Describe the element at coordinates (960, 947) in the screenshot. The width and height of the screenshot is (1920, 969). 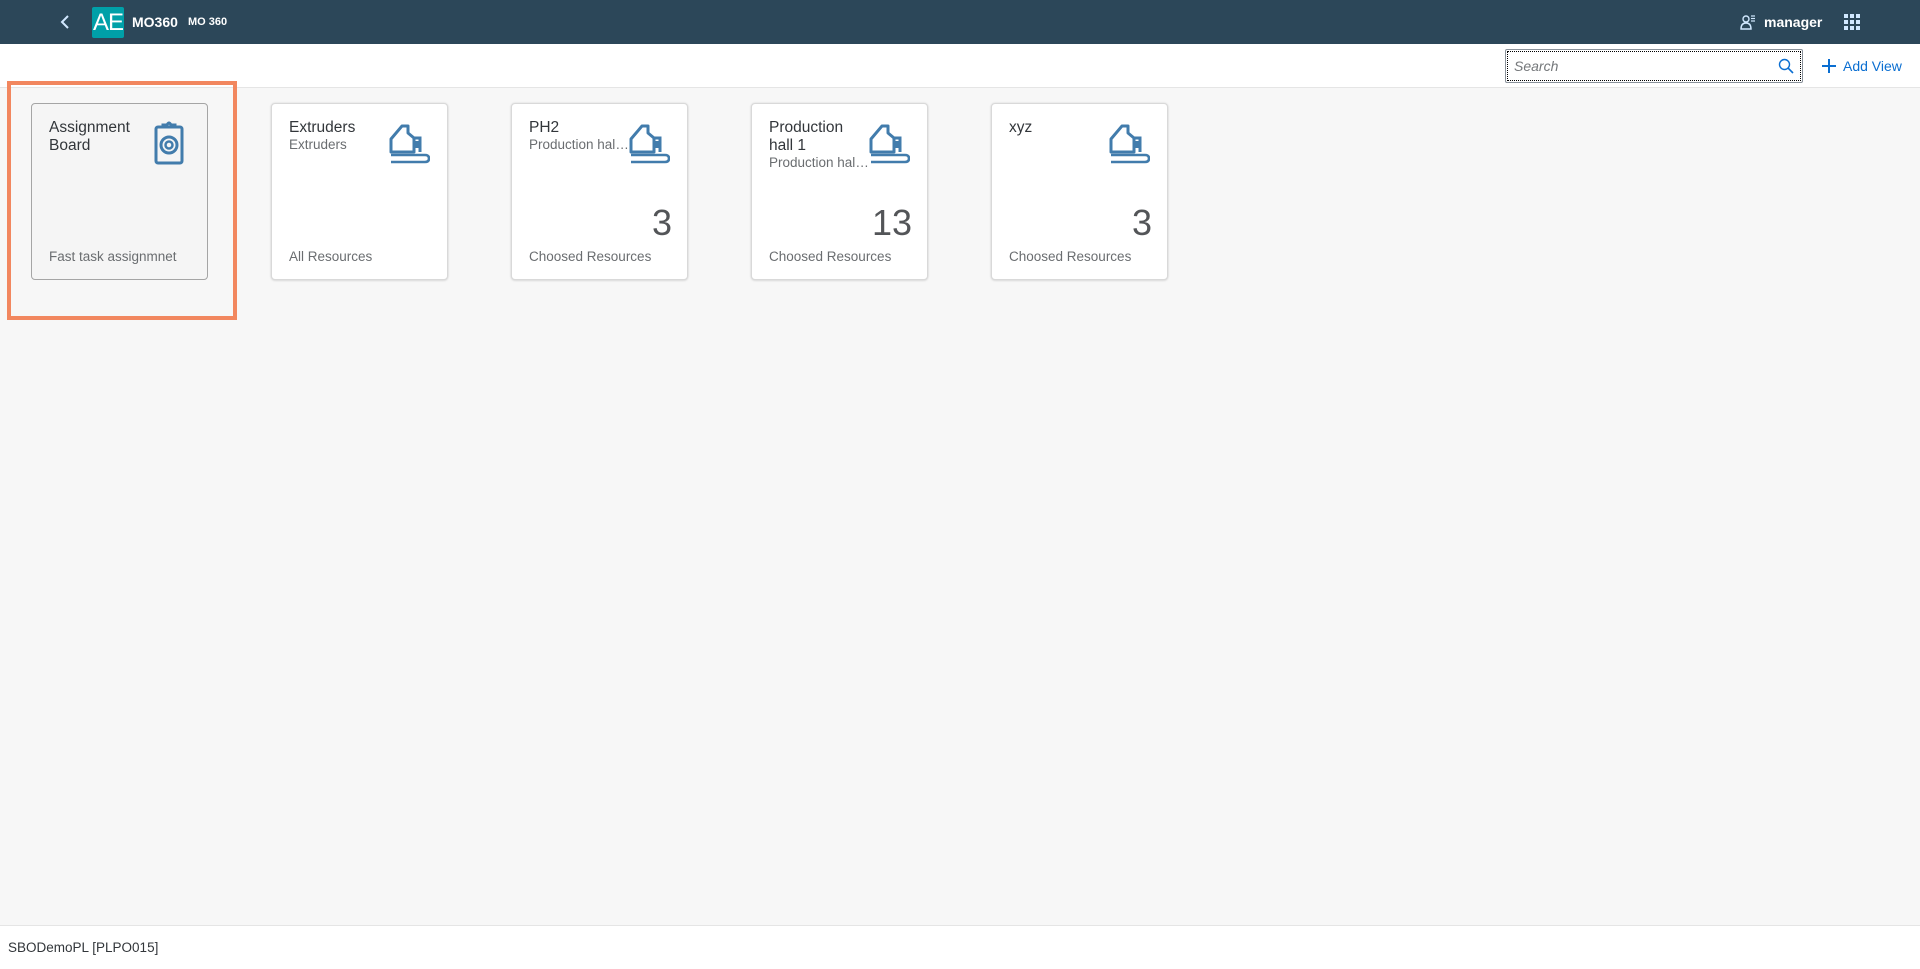
I see `footer-bar: SBODemoPL [PLPO015]` at that location.